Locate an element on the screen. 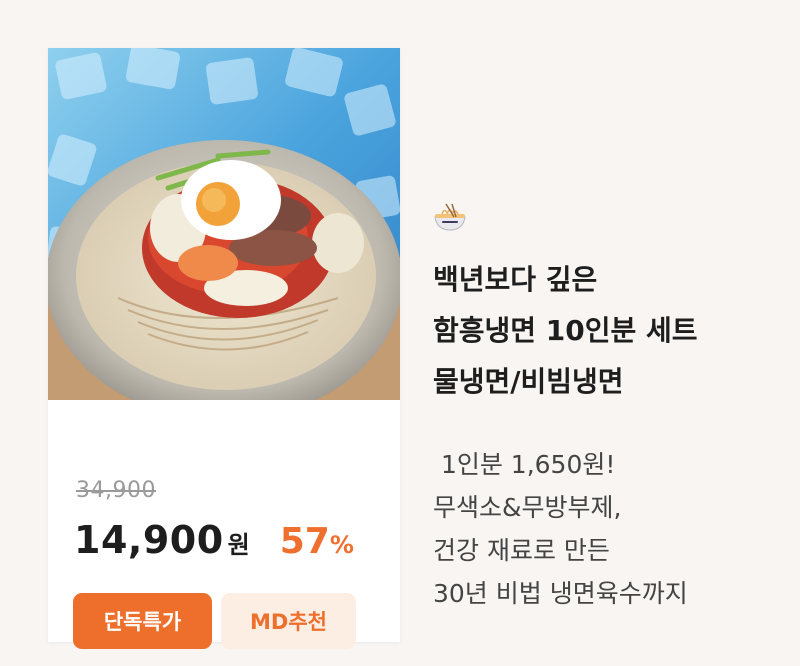 The width and height of the screenshot is (800, 666). title-line: 함흥냉면 10인분 세트 is located at coordinates (565, 330).